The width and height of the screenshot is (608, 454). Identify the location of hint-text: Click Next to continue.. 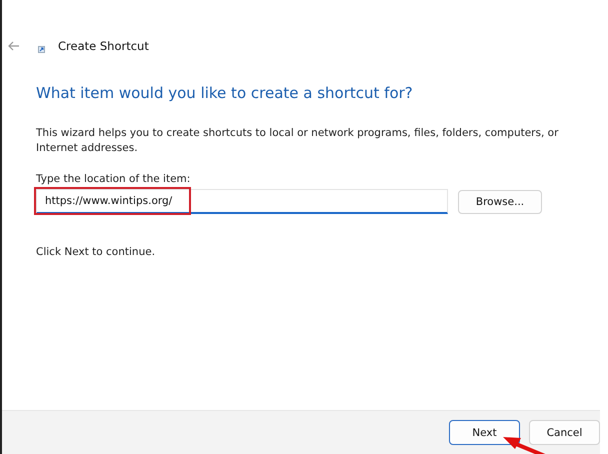
(96, 252).